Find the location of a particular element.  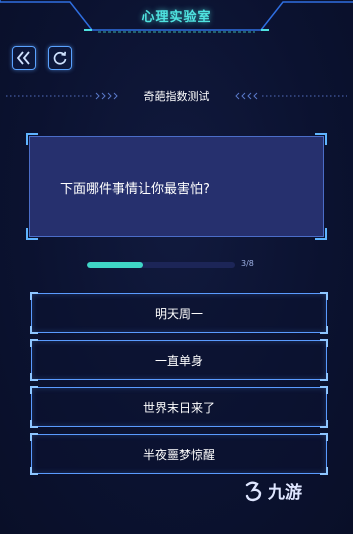

option-label: 明天周一 is located at coordinates (178, 313).